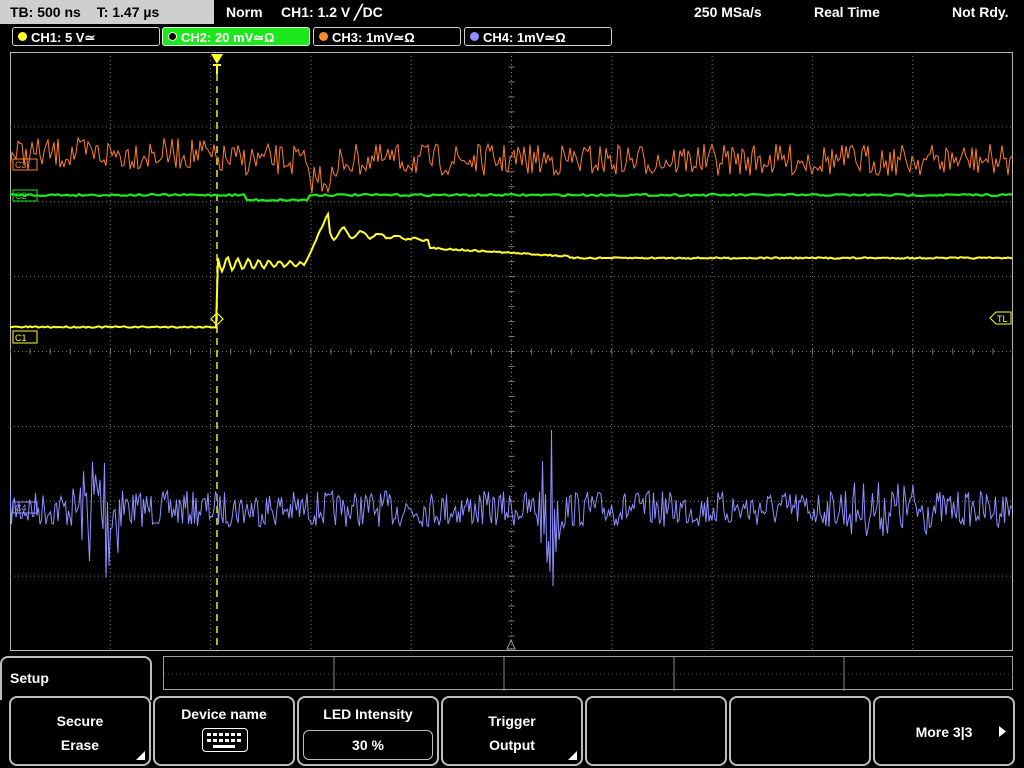  I want to click on trigger-position-marker, so click(217, 64).